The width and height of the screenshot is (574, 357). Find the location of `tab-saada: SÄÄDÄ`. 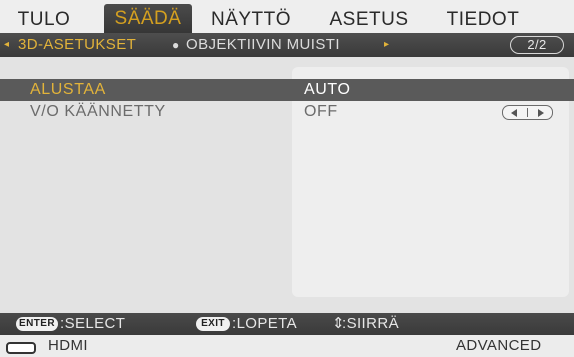

tab-saada: SÄÄDÄ is located at coordinates (148, 18).